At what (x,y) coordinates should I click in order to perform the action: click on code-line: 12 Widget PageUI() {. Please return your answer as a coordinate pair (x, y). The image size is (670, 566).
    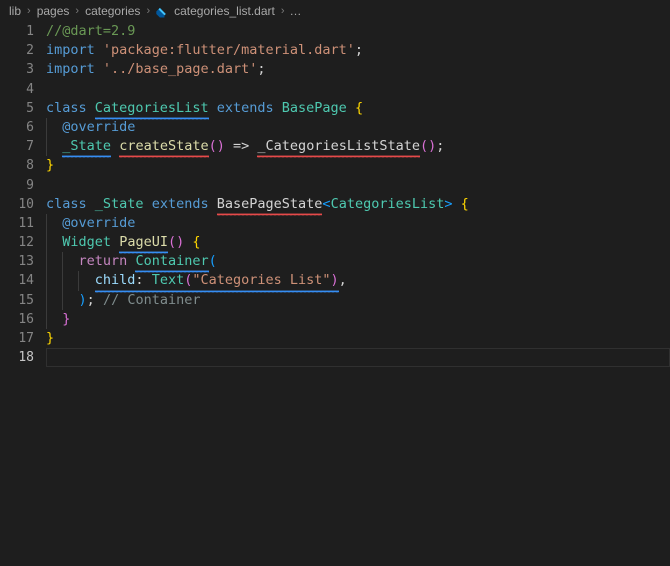
    Looking at the image, I should click on (335, 244).